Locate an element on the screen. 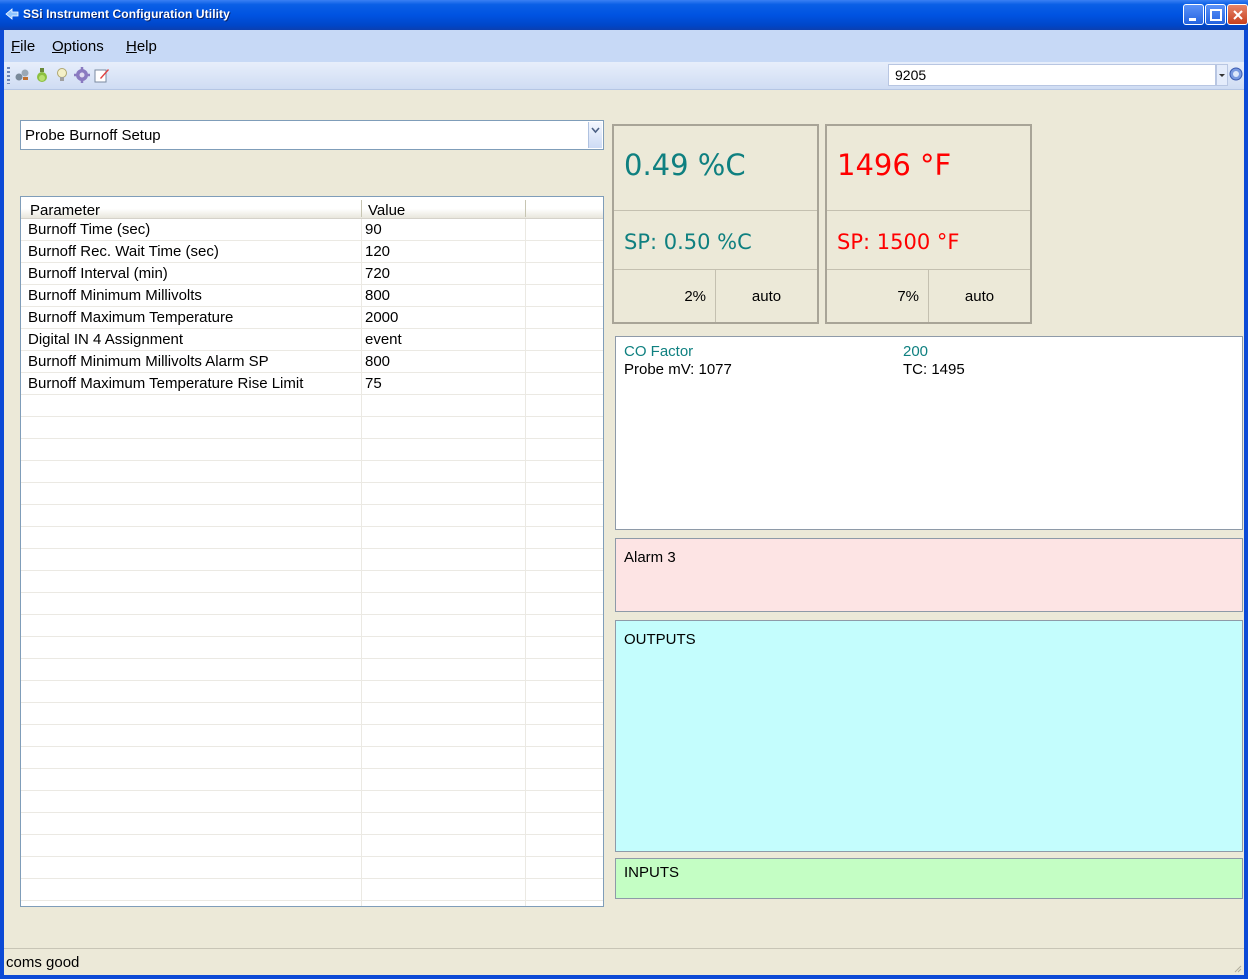  gauge-setpoint: SP: 0.50 %C is located at coordinates (688, 242).